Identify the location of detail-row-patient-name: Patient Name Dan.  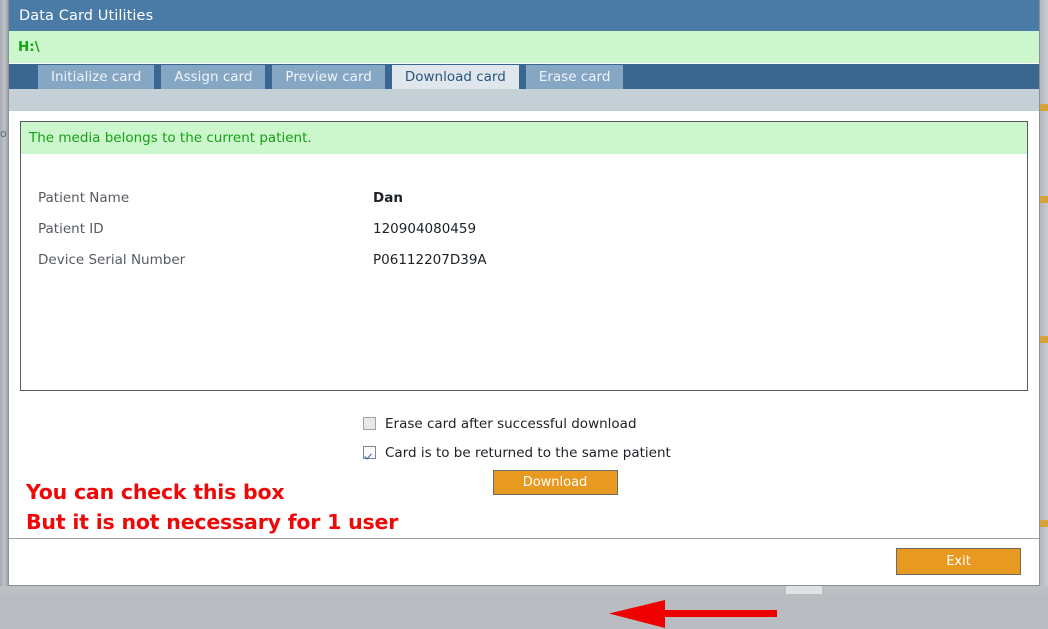
(532, 197).